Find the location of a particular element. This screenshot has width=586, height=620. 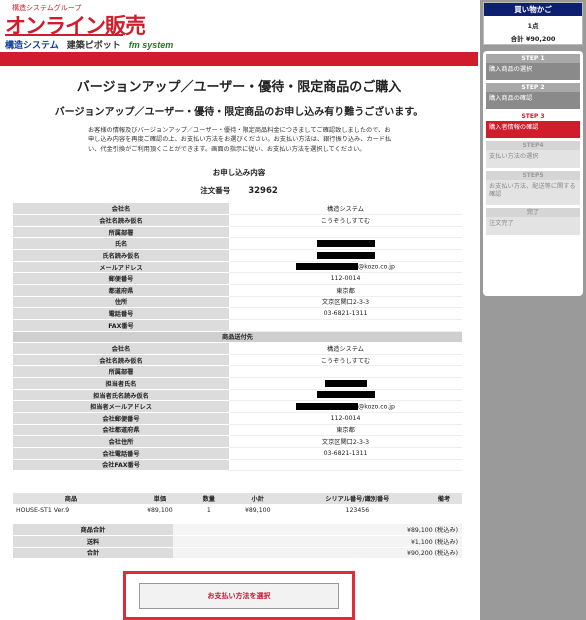

row-label: 会社名読み仮名 is located at coordinates (121, 220).